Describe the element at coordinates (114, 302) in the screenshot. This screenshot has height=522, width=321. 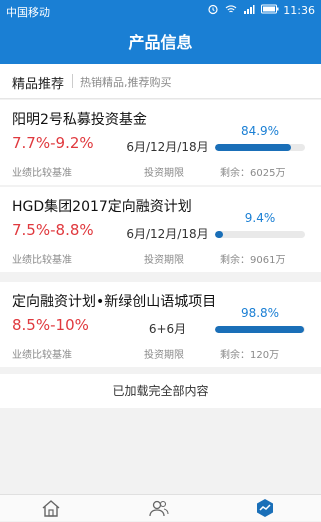
I see `product-name: 定向融资计划•新绿创山语城项目` at that location.